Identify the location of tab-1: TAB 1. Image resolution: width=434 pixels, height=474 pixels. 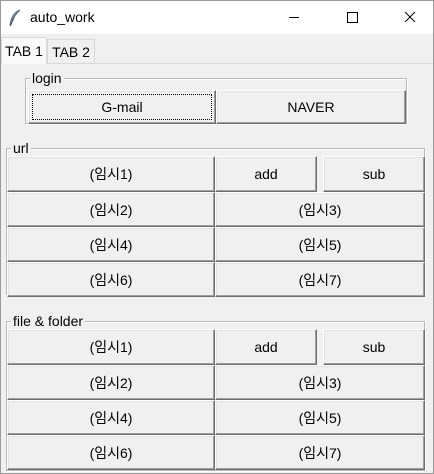
(24, 50).